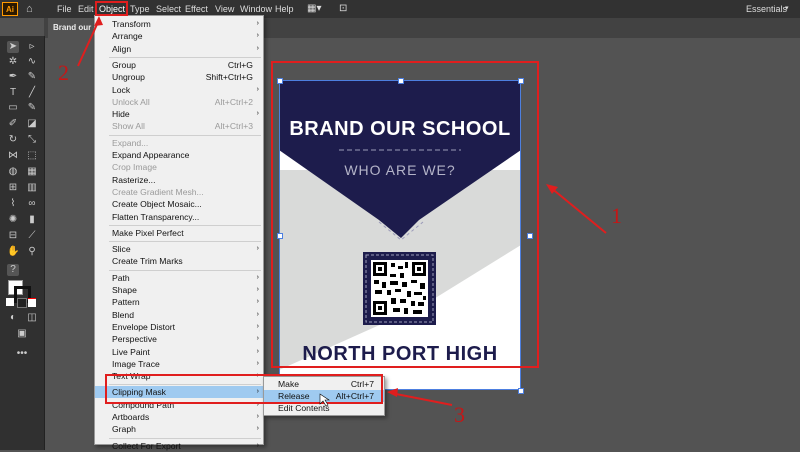 The height and width of the screenshot is (452, 800). Describe the element at coordinates (459, 414) in the screenshot. I see `annotation-number-3: 3` at that location.